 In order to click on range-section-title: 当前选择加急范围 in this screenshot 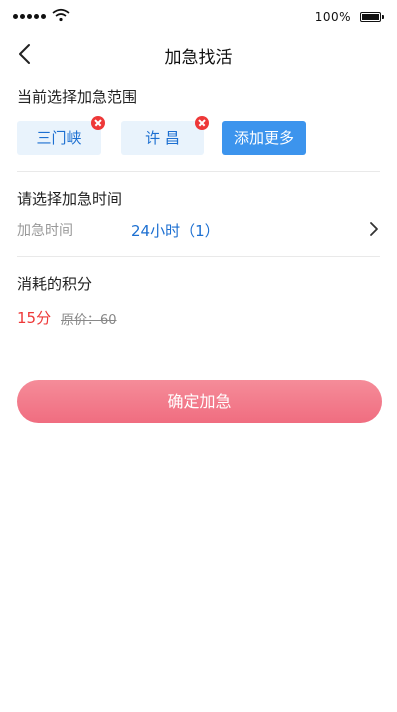, I will do `click(77, 97)`.